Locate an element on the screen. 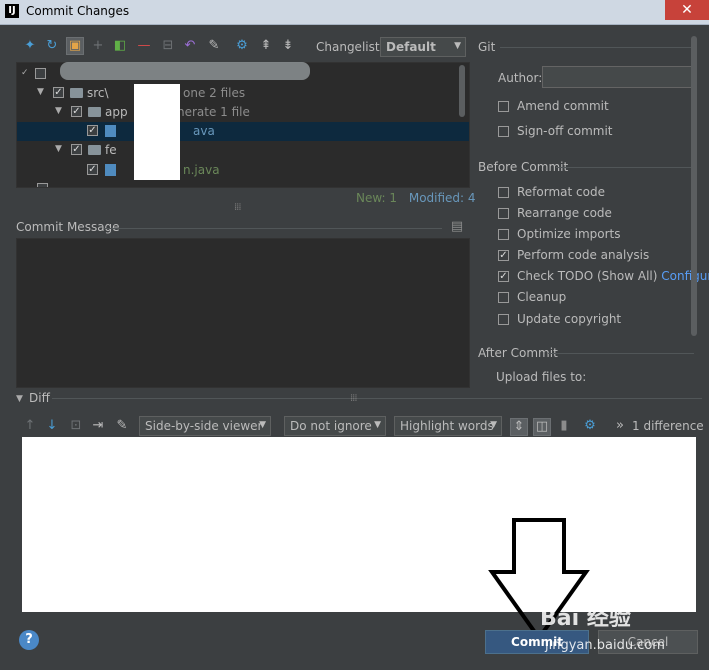  reformat-code-checkbox is located at coordinates (503, 192).